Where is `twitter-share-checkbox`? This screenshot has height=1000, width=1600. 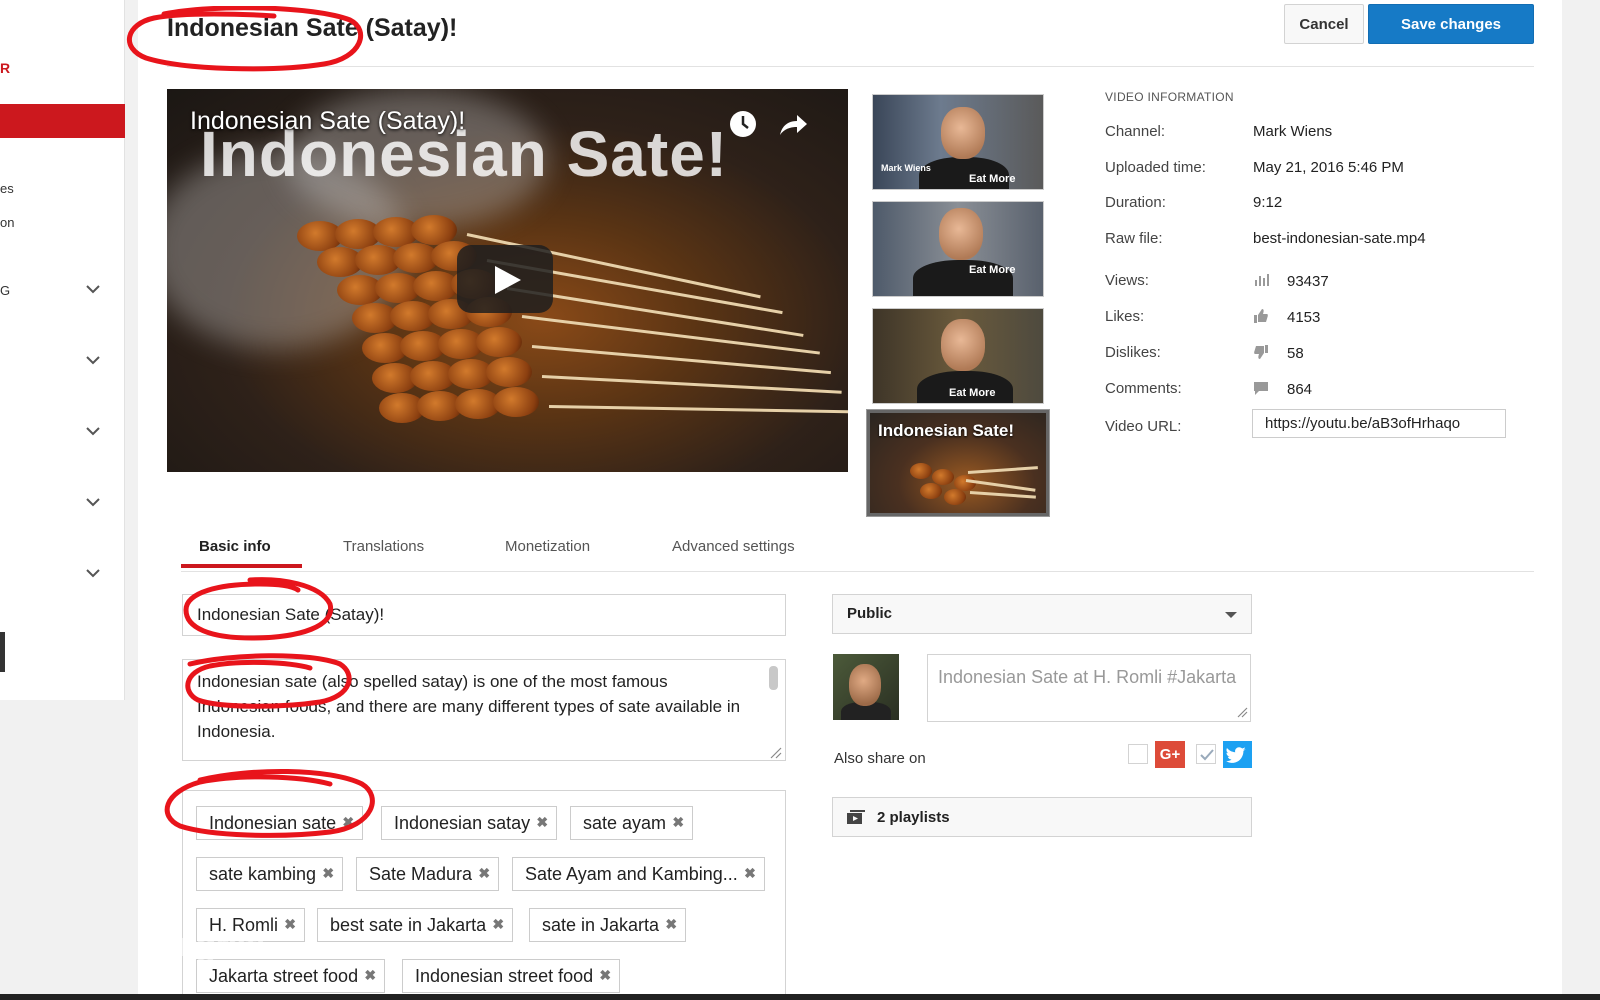
twitter-share-checkbox is located at coordinates (1206, 754).